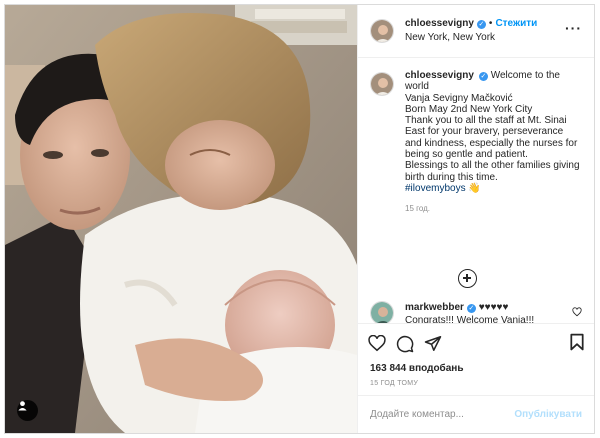  What do you see at coordinates (27, 410) in the screenshot?
I see `user-tag-icon` at bounding box center [27, 410].